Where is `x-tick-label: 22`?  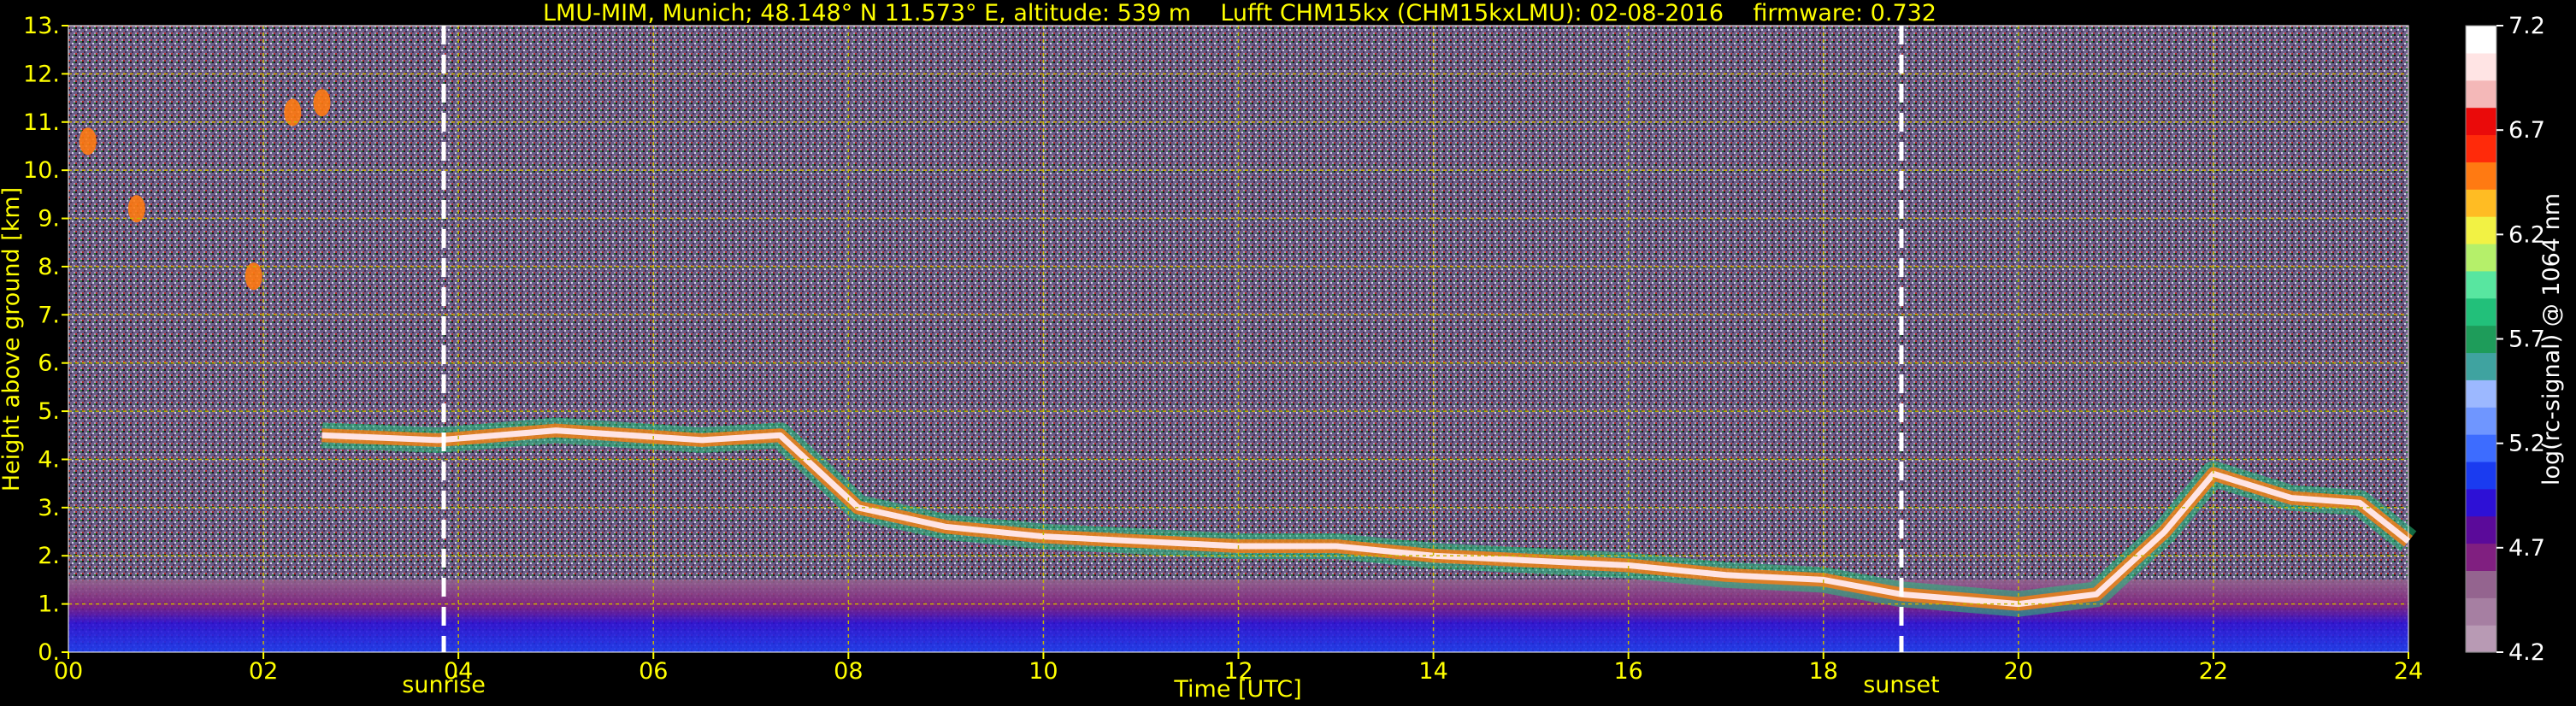
x-tick-label: 22 is located at coordinates (2213, 671).